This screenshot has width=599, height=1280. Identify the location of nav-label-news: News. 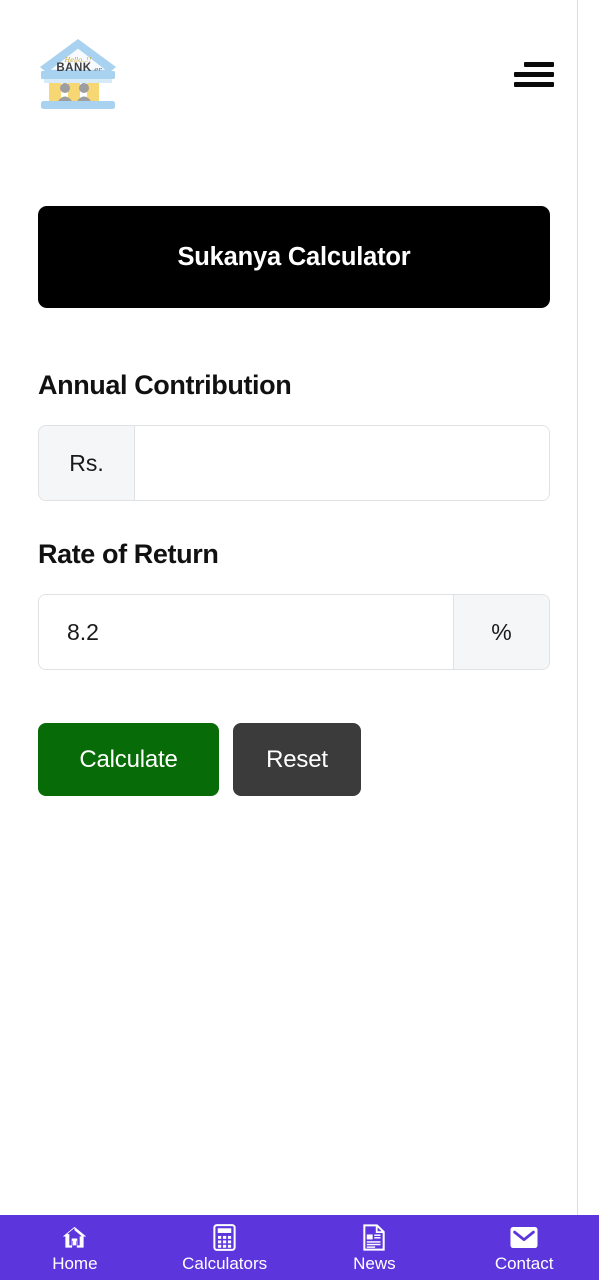
(374, 1263).